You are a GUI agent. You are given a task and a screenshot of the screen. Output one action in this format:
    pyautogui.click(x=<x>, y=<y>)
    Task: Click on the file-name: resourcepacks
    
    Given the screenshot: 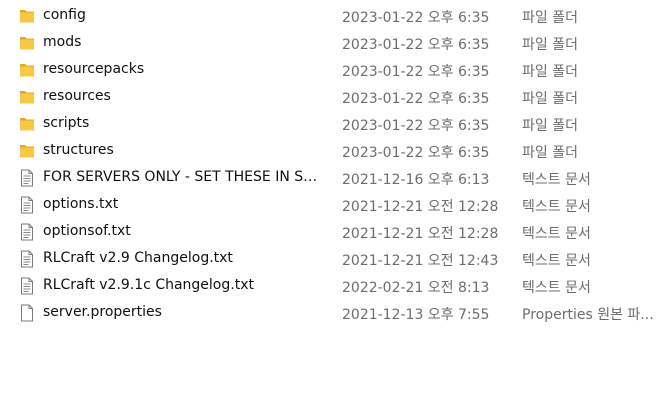 What is the action you would take?
    pyautogui.click(x=94, y=69)
    